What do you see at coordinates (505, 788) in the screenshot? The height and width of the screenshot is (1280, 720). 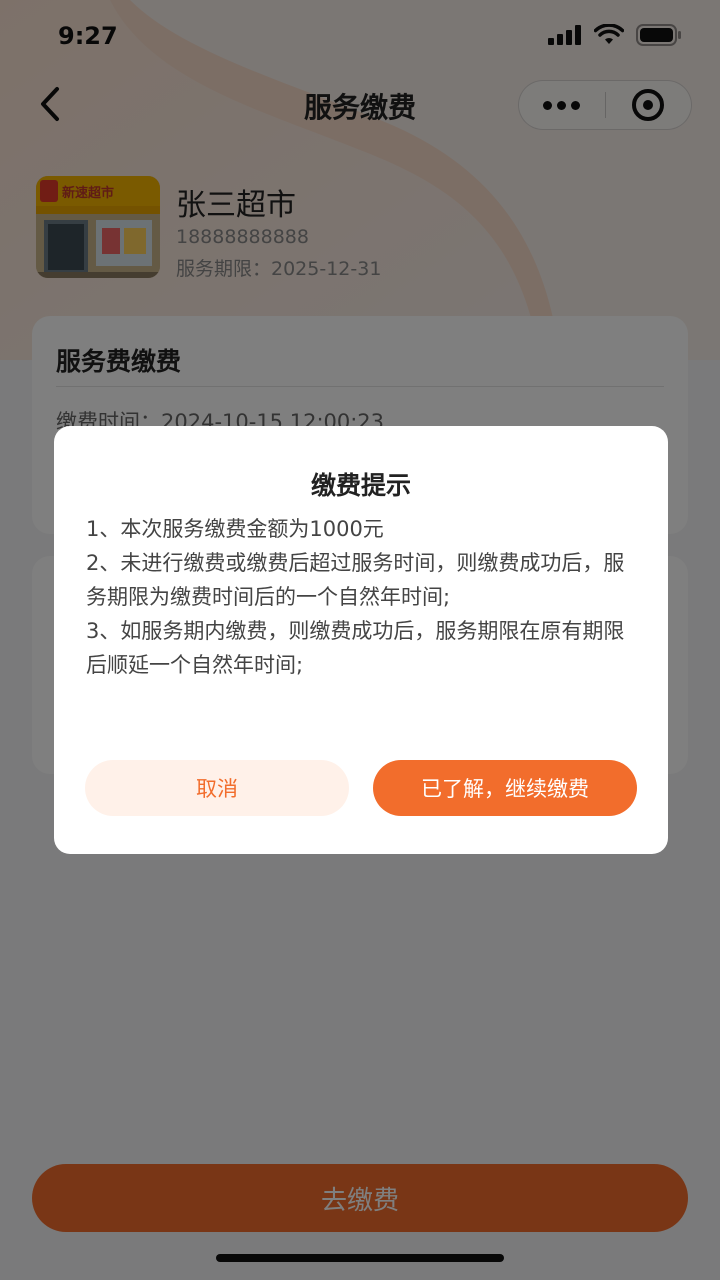 I see `confirm-pay-button: 已了解，继续缴费` at bounding box center [505, 788].